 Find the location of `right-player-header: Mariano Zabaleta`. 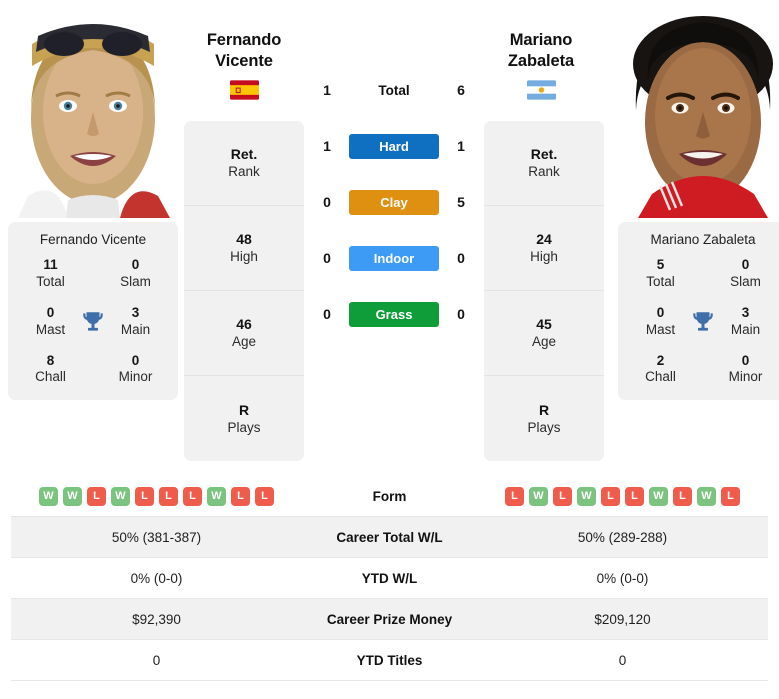

right-player-header: Mariano Zabaleta is located at coordinates (541, 65).